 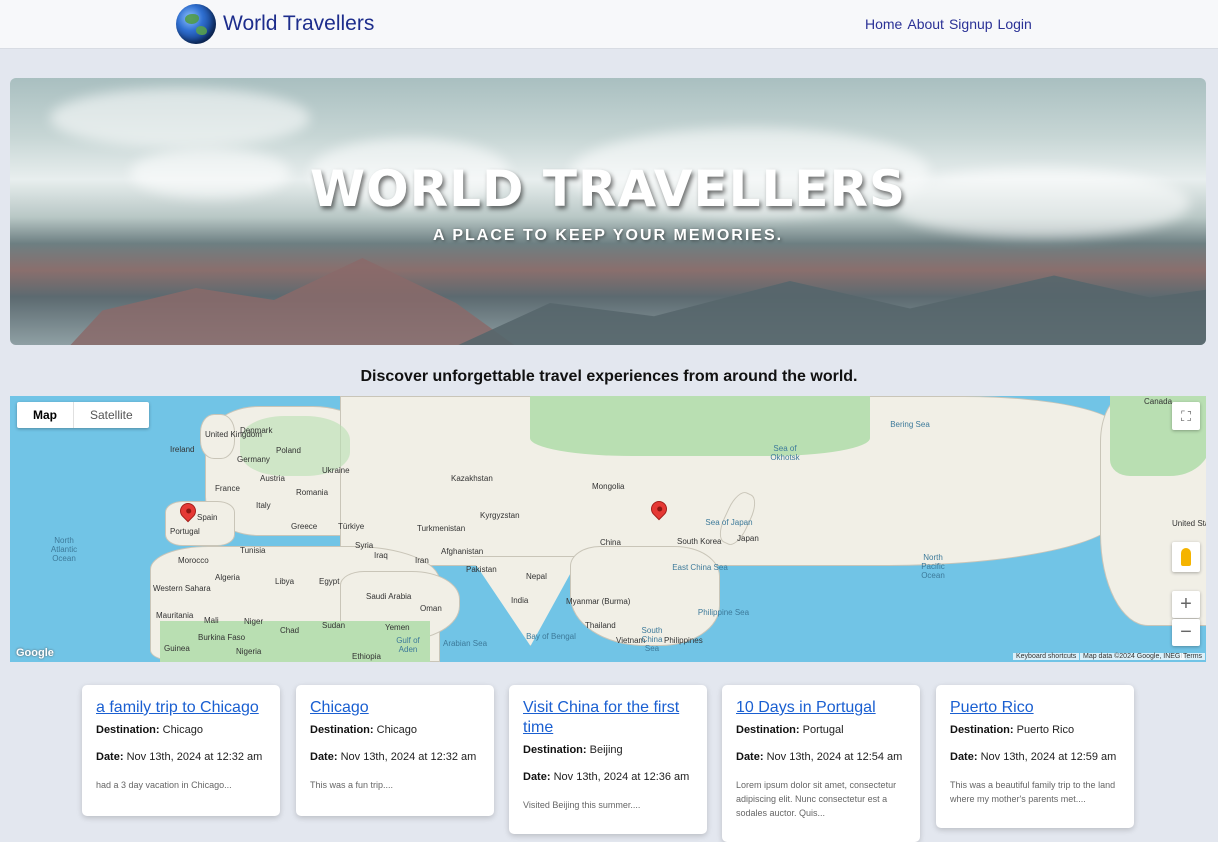 I want to click on ocean-label: South China Sea, so click(x=652, y=639).